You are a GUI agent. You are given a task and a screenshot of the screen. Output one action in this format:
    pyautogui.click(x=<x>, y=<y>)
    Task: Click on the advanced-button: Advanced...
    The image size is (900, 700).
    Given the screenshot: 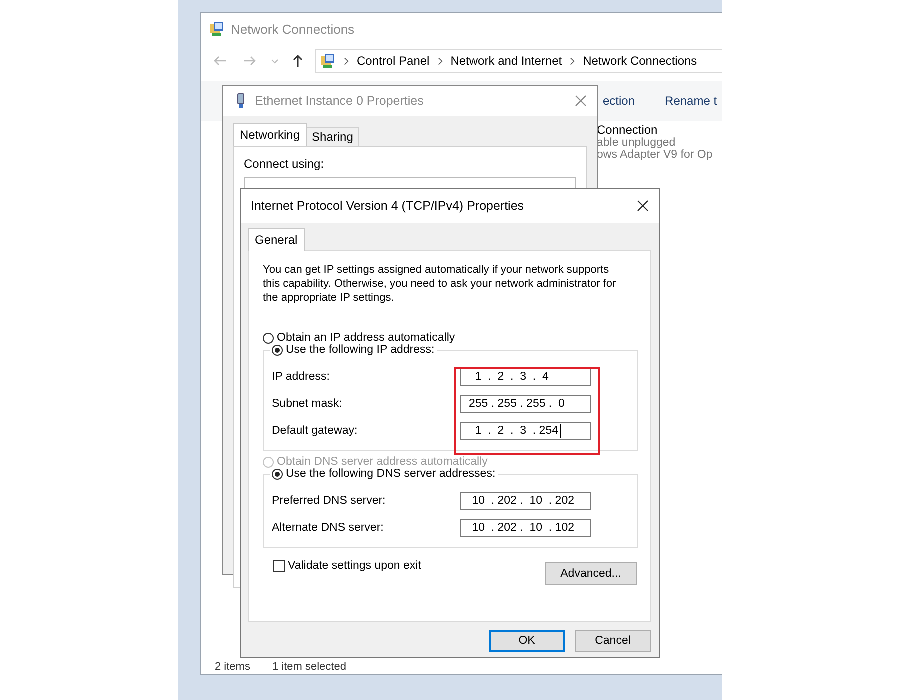 What is the action you would take?
    pyautogui.click(x=591, y=573)
    